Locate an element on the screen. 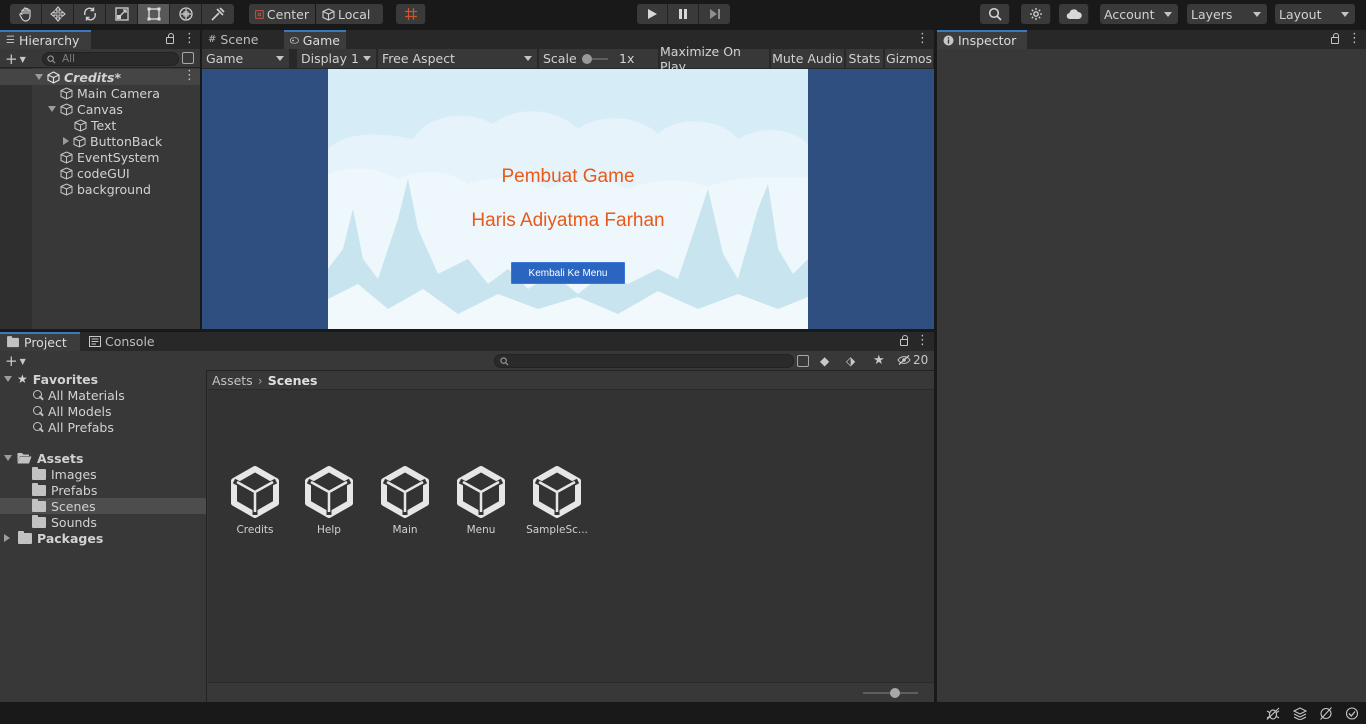 This screenshot has height=724, width=1366. scene-grid-icon: # is located at coordinates (212, 39).